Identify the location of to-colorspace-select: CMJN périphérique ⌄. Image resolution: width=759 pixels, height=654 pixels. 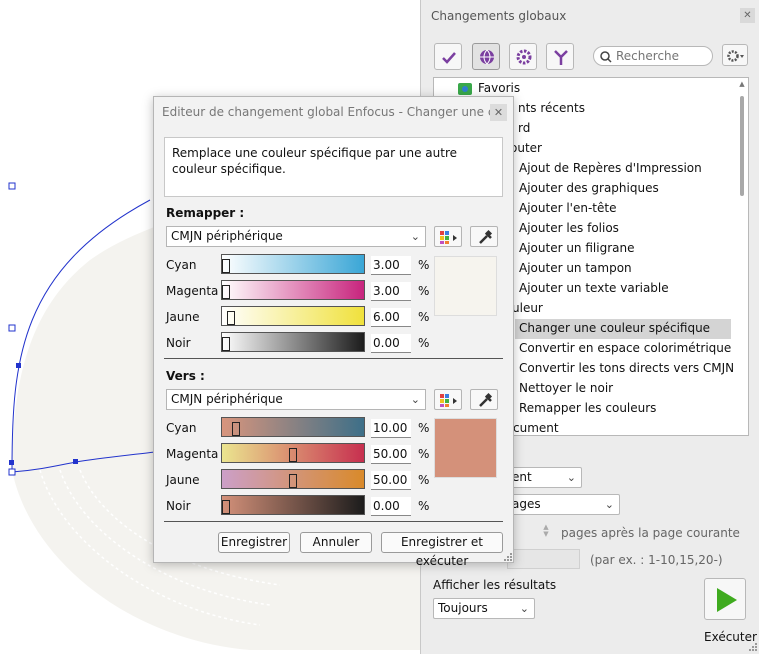
(296, 399).